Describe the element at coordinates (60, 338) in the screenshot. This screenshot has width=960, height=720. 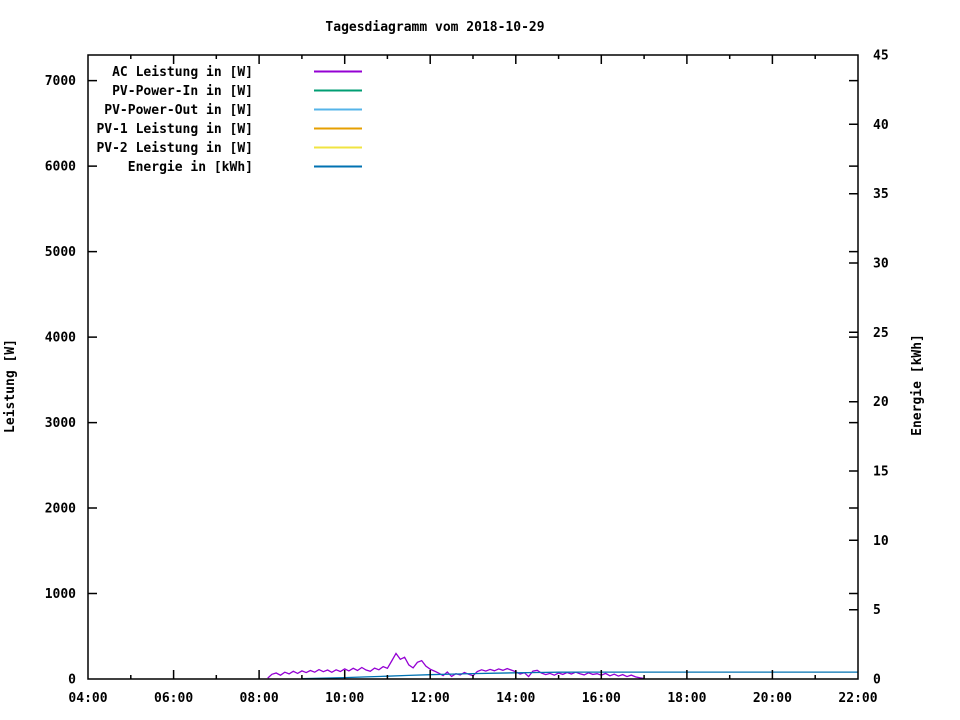
I see `y-left-tick-label: 4000` at that location.